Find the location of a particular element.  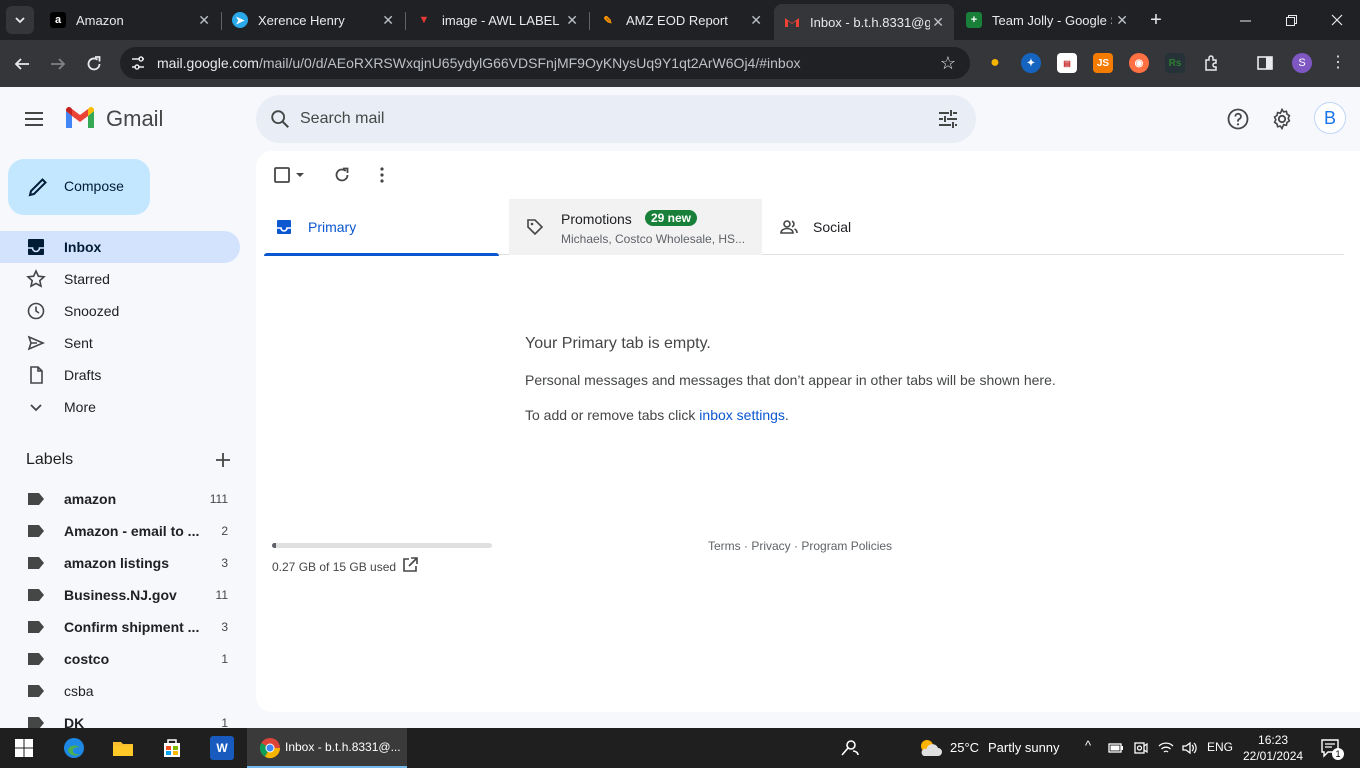

weather-temperature: 25°C is located at coordinates (964, 747).